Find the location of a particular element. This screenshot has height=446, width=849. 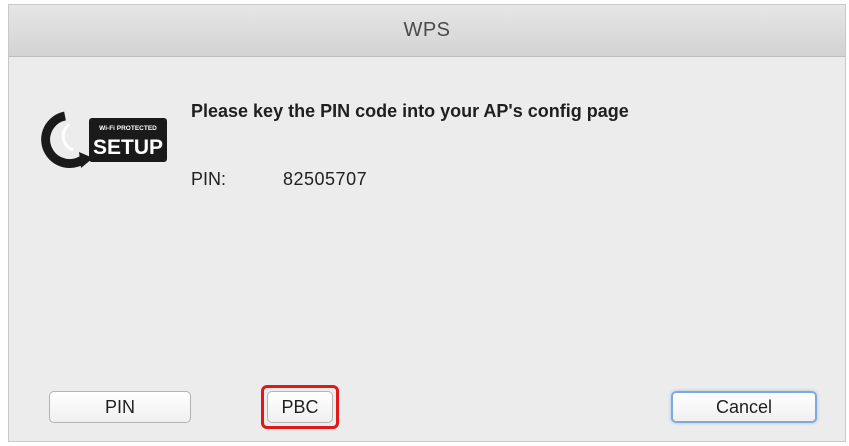

pin-button: PIN is located at coordinates (120, 407).